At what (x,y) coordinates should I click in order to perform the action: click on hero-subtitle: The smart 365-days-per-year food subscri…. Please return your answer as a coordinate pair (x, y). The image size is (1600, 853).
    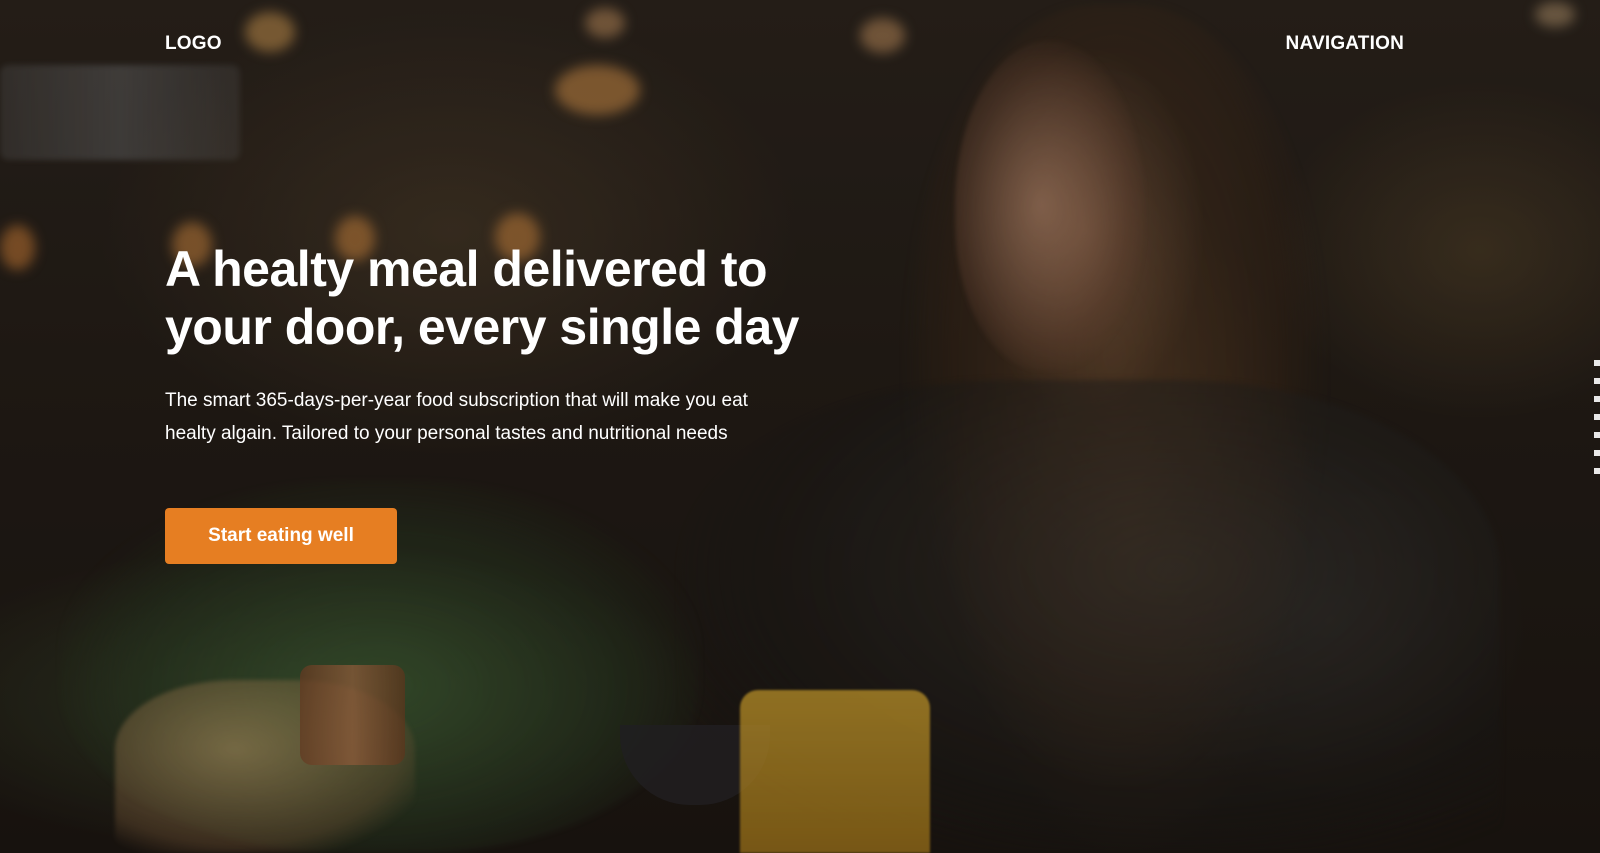
    Looking at the image, I should click on (456, 417).